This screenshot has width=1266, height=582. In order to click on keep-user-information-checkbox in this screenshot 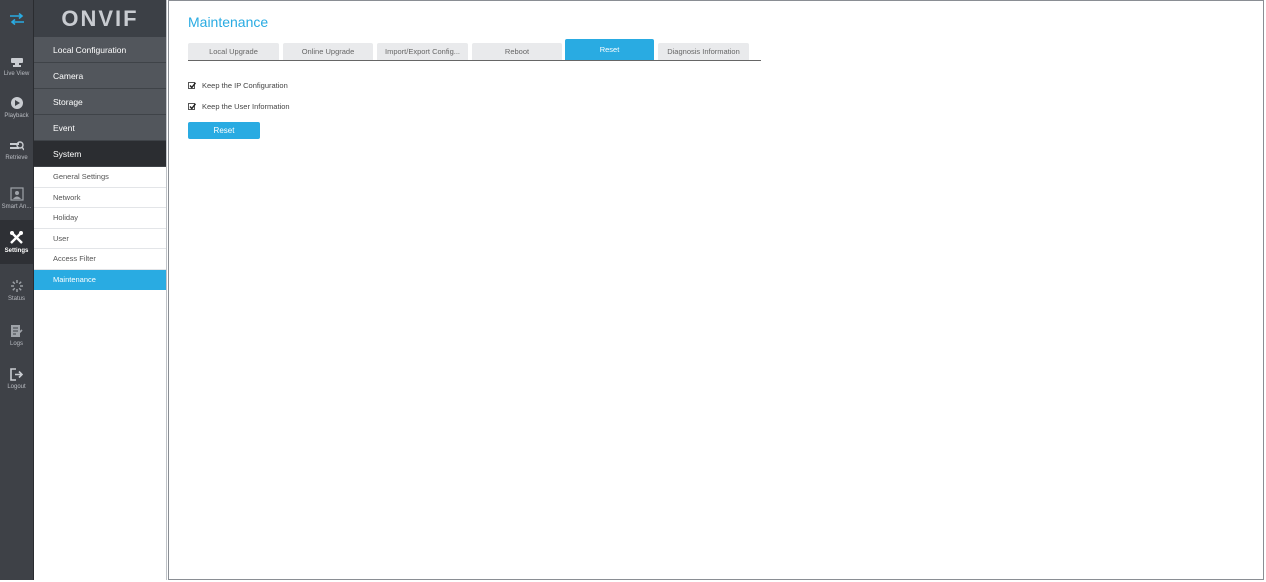, I will do `click(192, 106)`.